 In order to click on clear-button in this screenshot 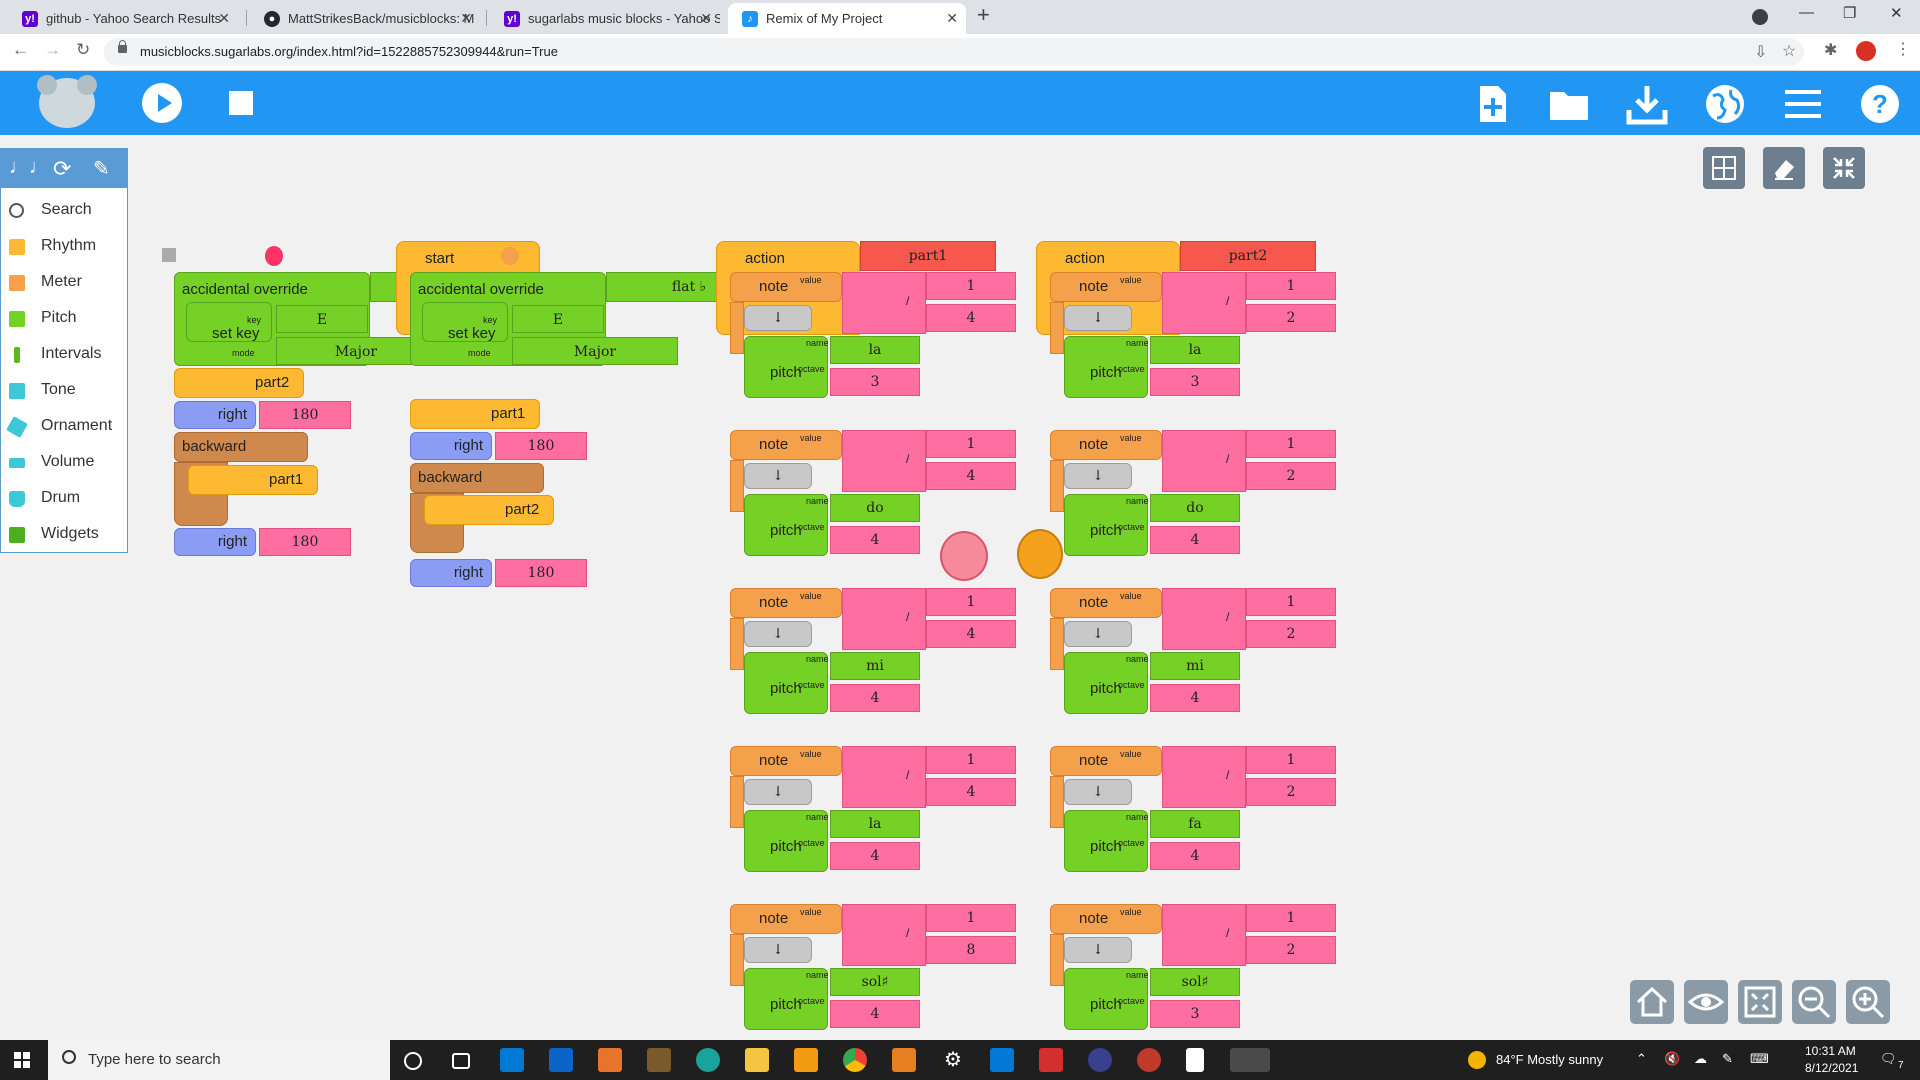, I will do `click(1784, 168)`.